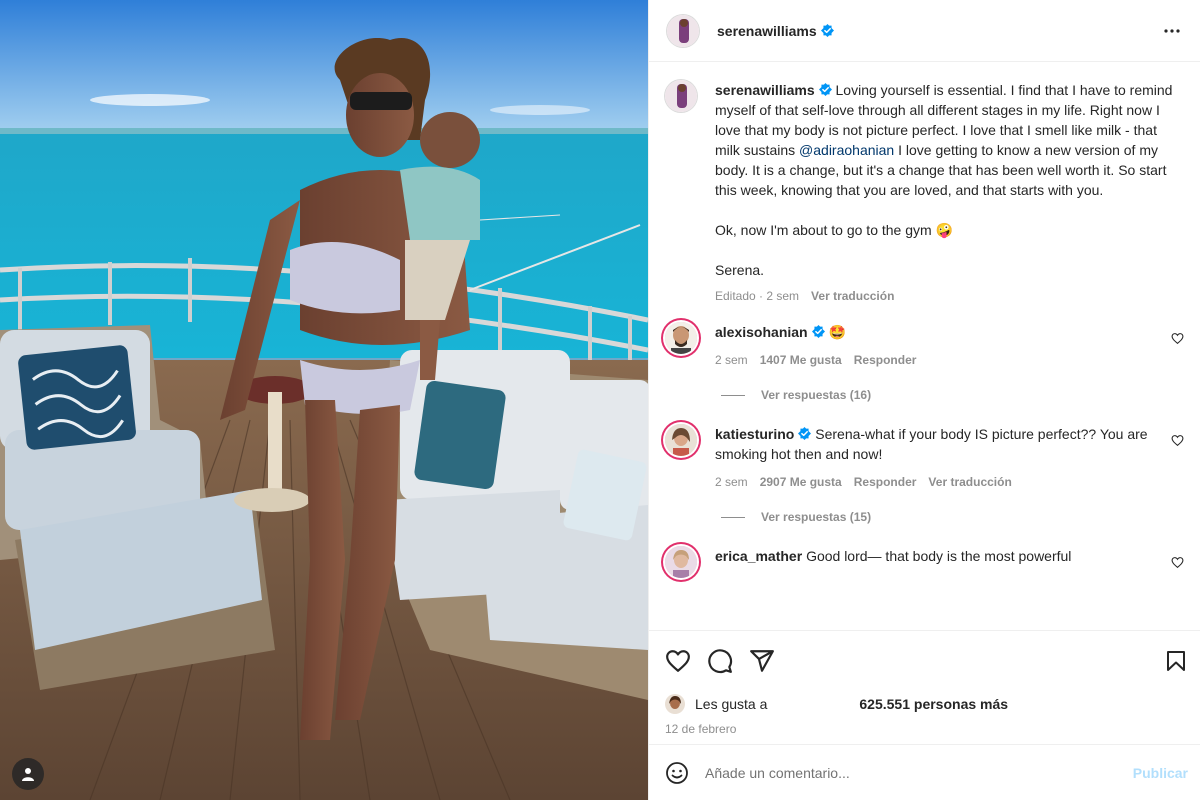  I want to click on caption-paragraph-2: Ok, now I'm about to go to the gym 🤪, so click(834, 230).